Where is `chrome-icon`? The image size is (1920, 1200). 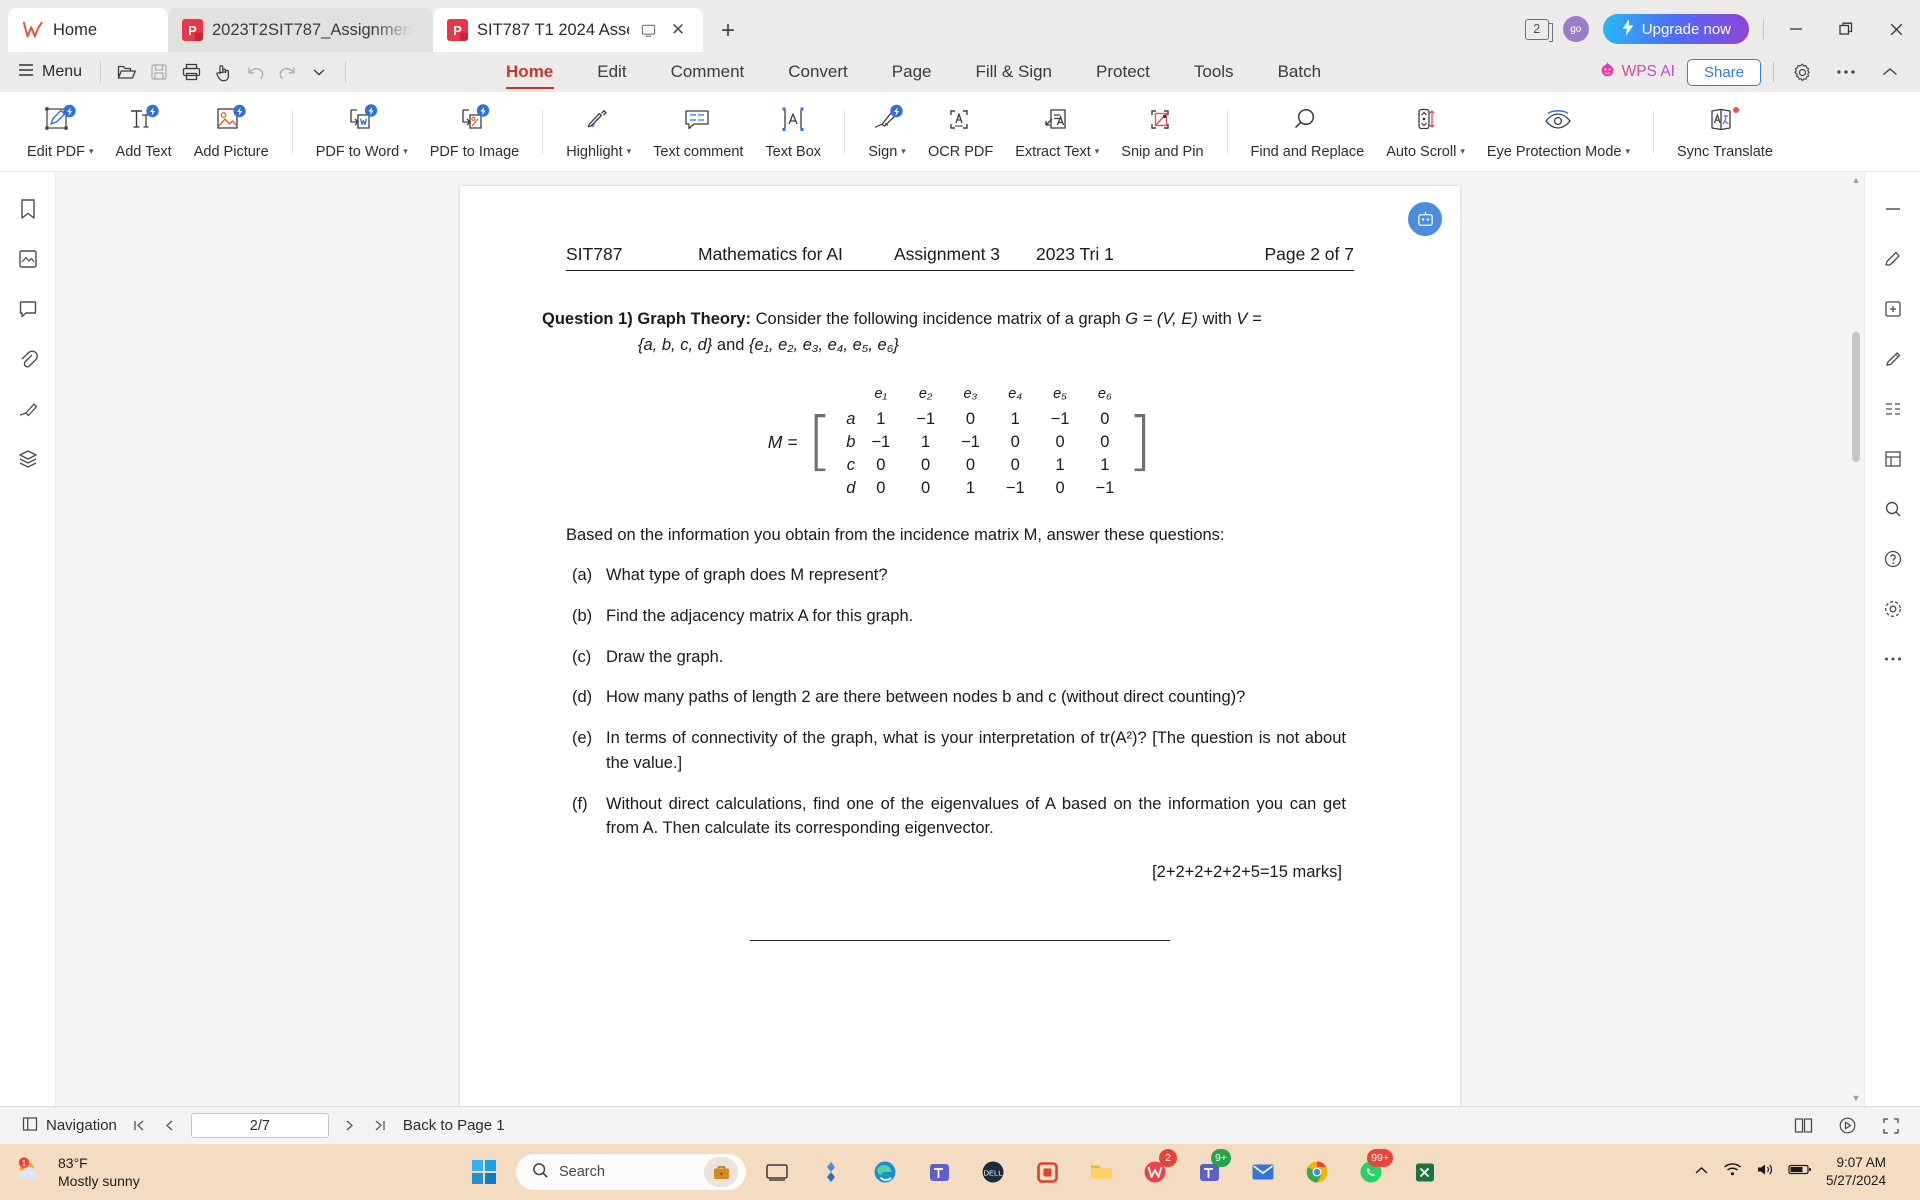 chrome-icon is located at coordinates (1317, 1172).